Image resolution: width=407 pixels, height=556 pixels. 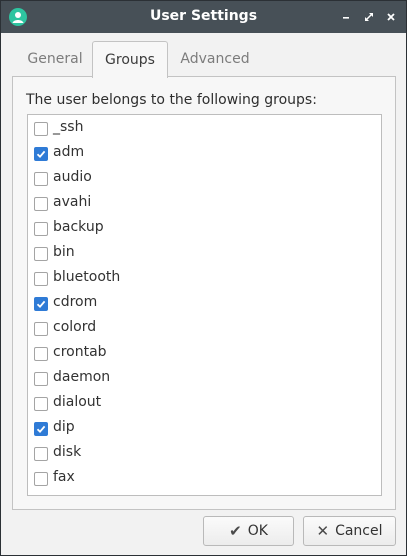 What do you see at coordinates (80, 352) in the screenshot?
I see `group-label: crontab` at bounding box center [80, 352].